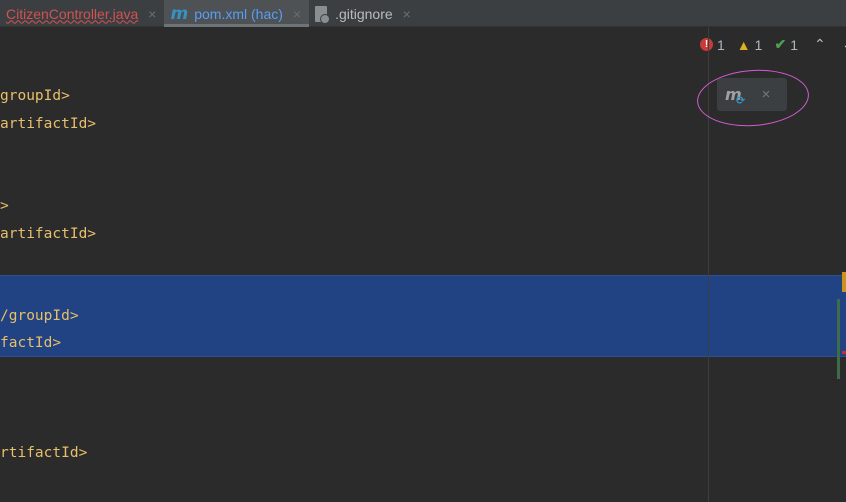  What do you see at coordinates (43, 453) in the screenshot?
I see `code-line: rtifactId>` at bounding box center [43, 453].